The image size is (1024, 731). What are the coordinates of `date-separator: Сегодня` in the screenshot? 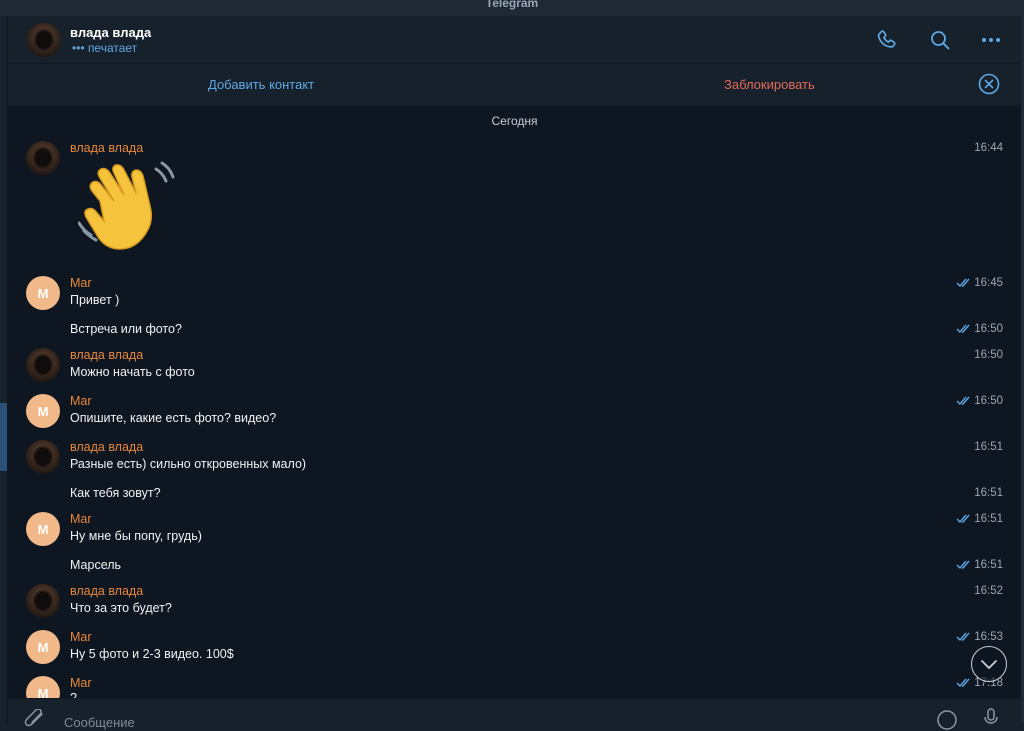 It's located at (514, 121).